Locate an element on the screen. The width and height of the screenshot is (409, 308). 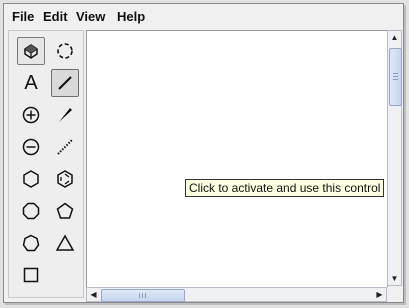
hexagon-icon is located at coordinates (31, 179).